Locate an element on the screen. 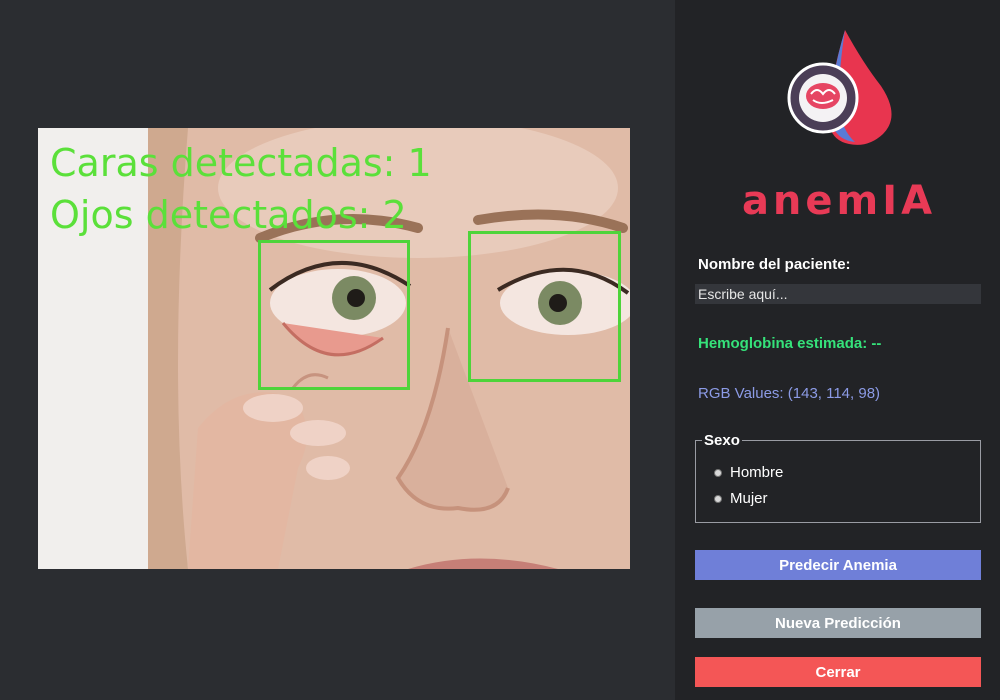 The image size is (1000, 700). sex-fieldset: Sexo Hombre Mujer is located at coordinates (838, 477).